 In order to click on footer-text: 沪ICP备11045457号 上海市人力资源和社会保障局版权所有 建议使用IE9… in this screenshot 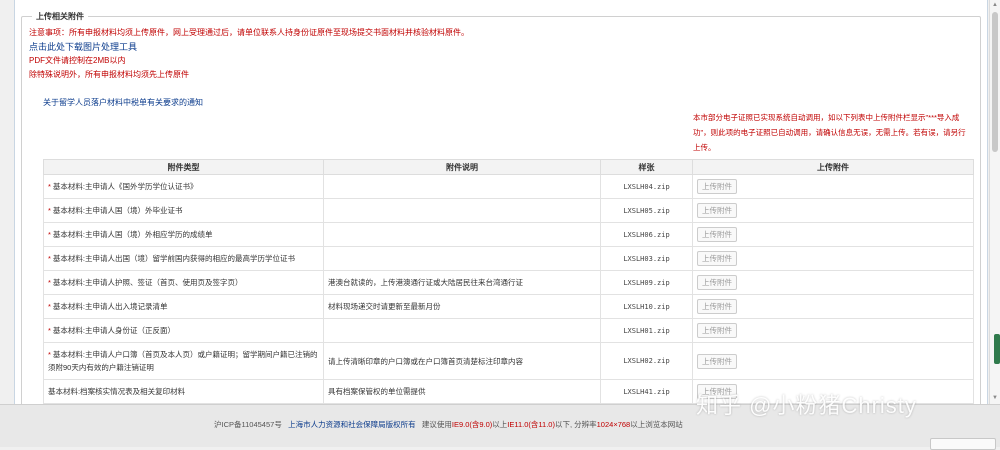, I will do `click(448, 424)`.